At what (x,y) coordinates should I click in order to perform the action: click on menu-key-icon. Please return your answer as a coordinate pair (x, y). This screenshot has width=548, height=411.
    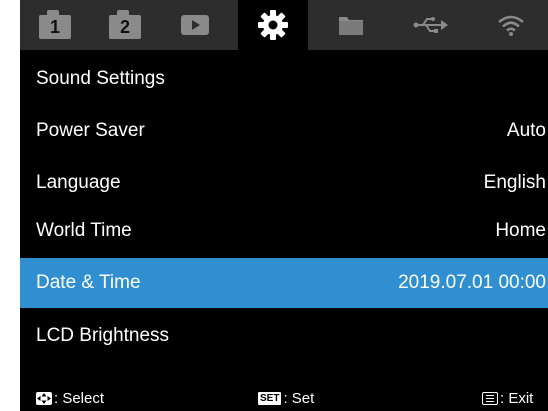
    Looking at the image, I should click on (490, 398).